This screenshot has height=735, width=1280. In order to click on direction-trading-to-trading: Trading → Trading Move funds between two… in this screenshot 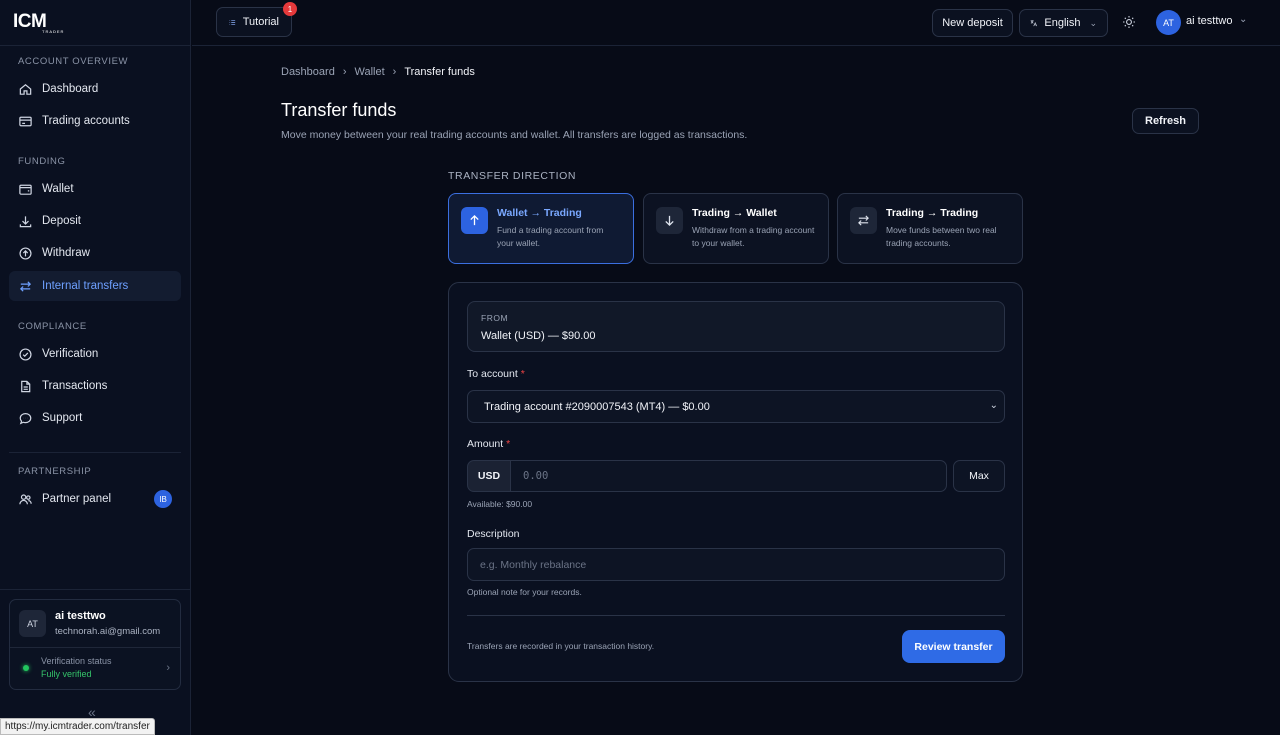, I will do `click(930, 228)`.